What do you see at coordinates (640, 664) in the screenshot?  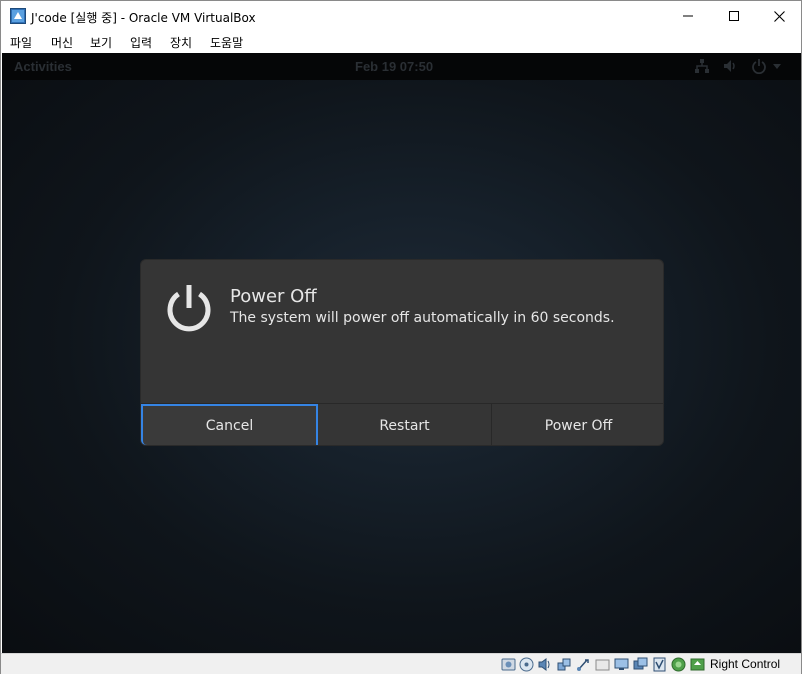 I see `video-capture-icon` at bounding box center [640, 664].